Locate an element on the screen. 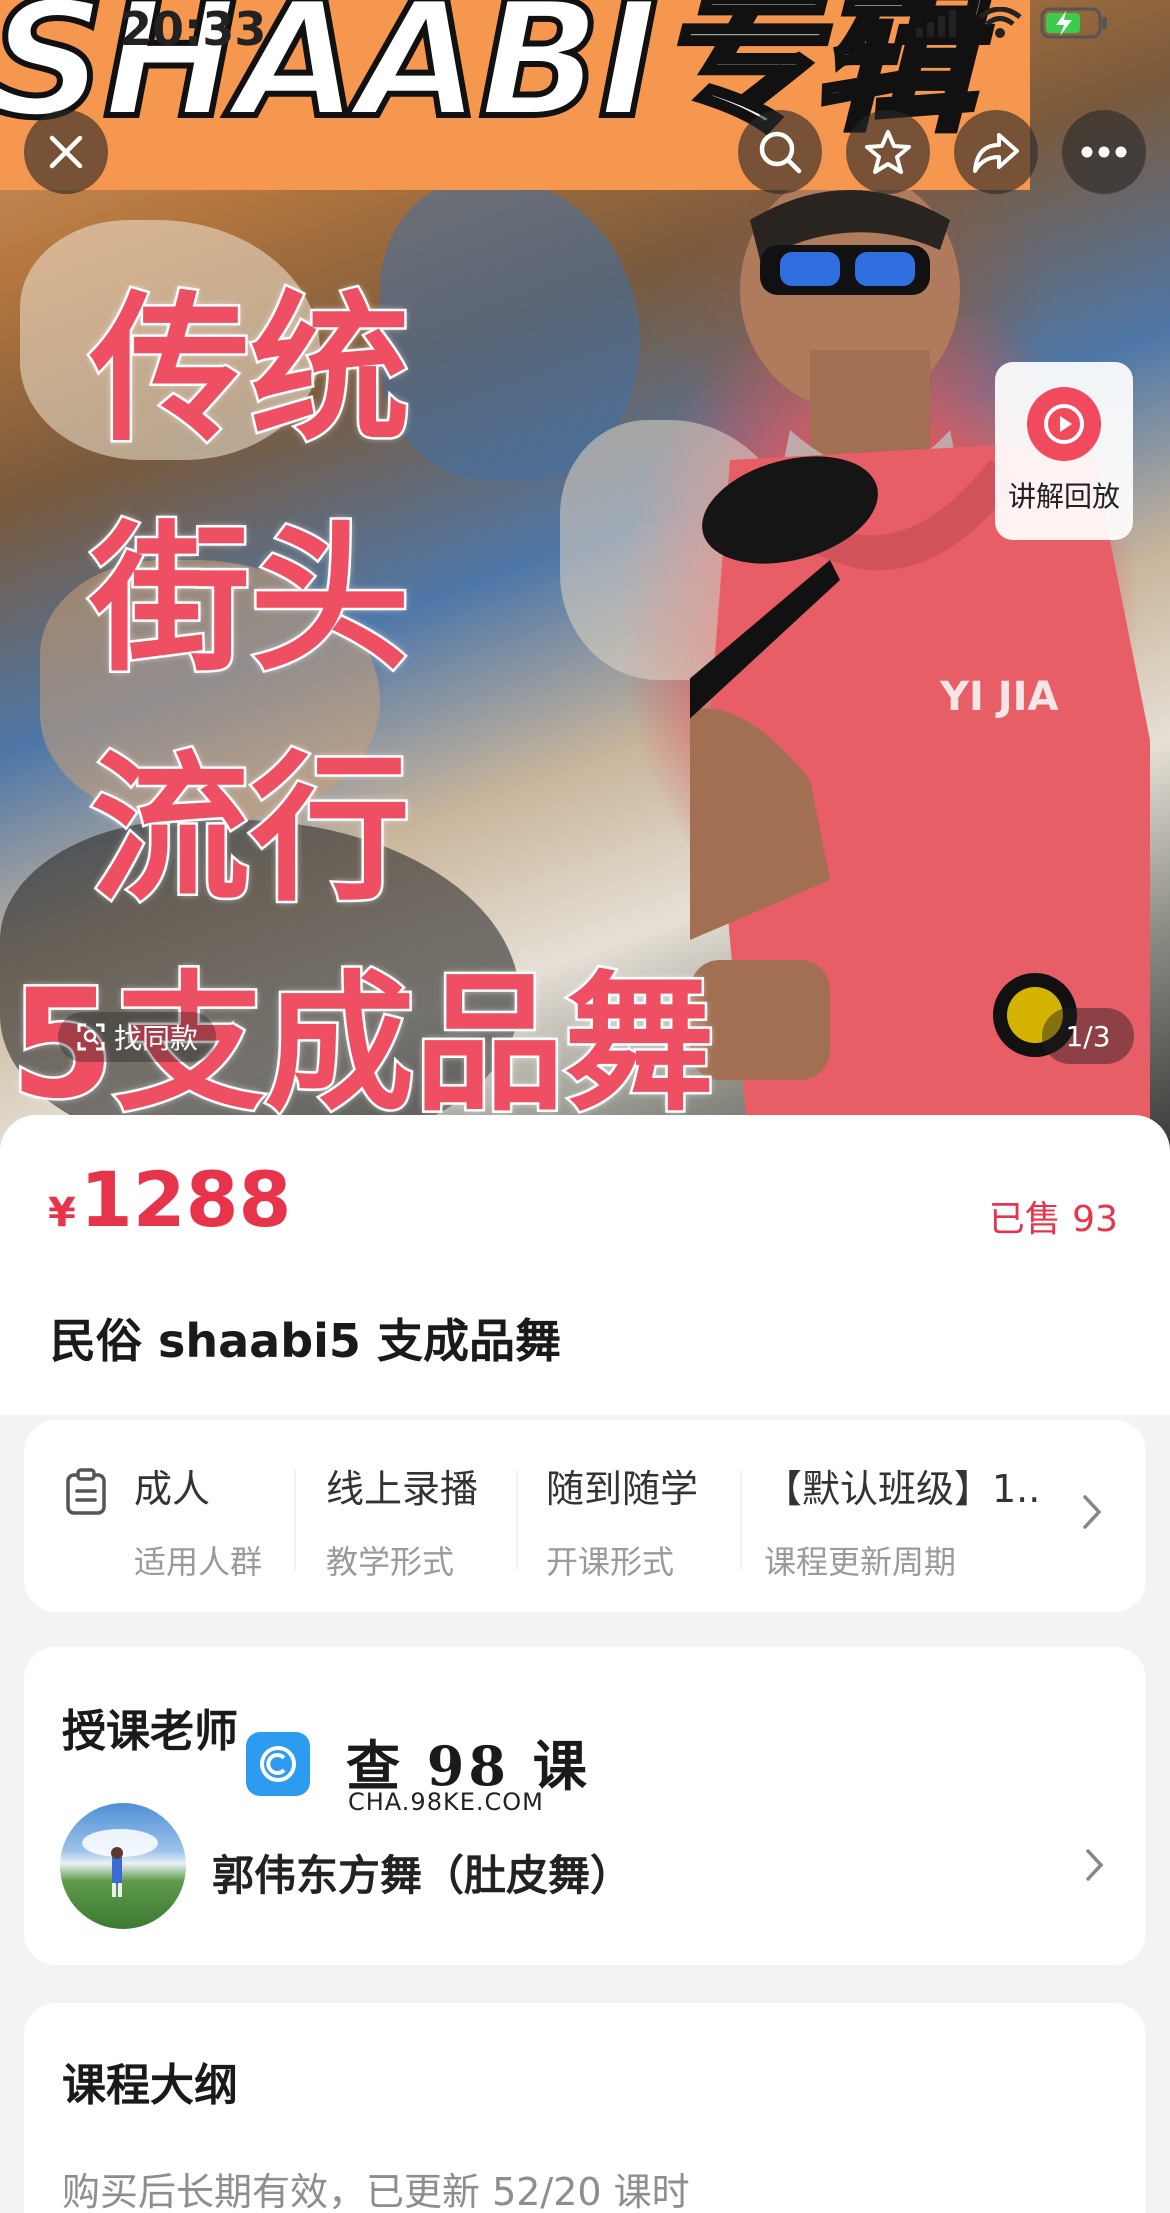 Image resolution: width=1170 pixels, height=2213 pixels. search-icon is located at coordinates (780, 152).